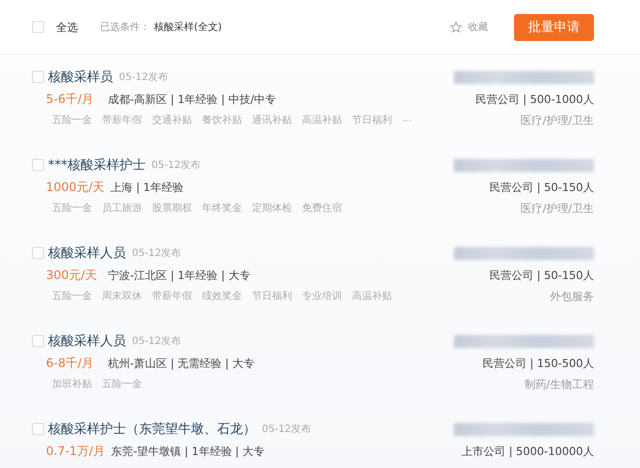 Image resolution: width=640 pixels, height=468 pixels. I want to click on job-title: 核酸采样员, so click(80, 77).